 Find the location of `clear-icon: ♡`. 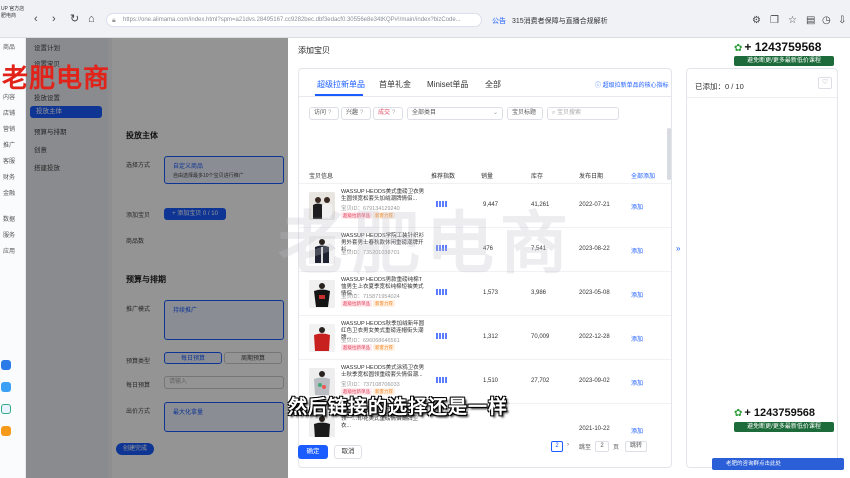

clear-icon: ♡ is located at coordinates (825, 83).